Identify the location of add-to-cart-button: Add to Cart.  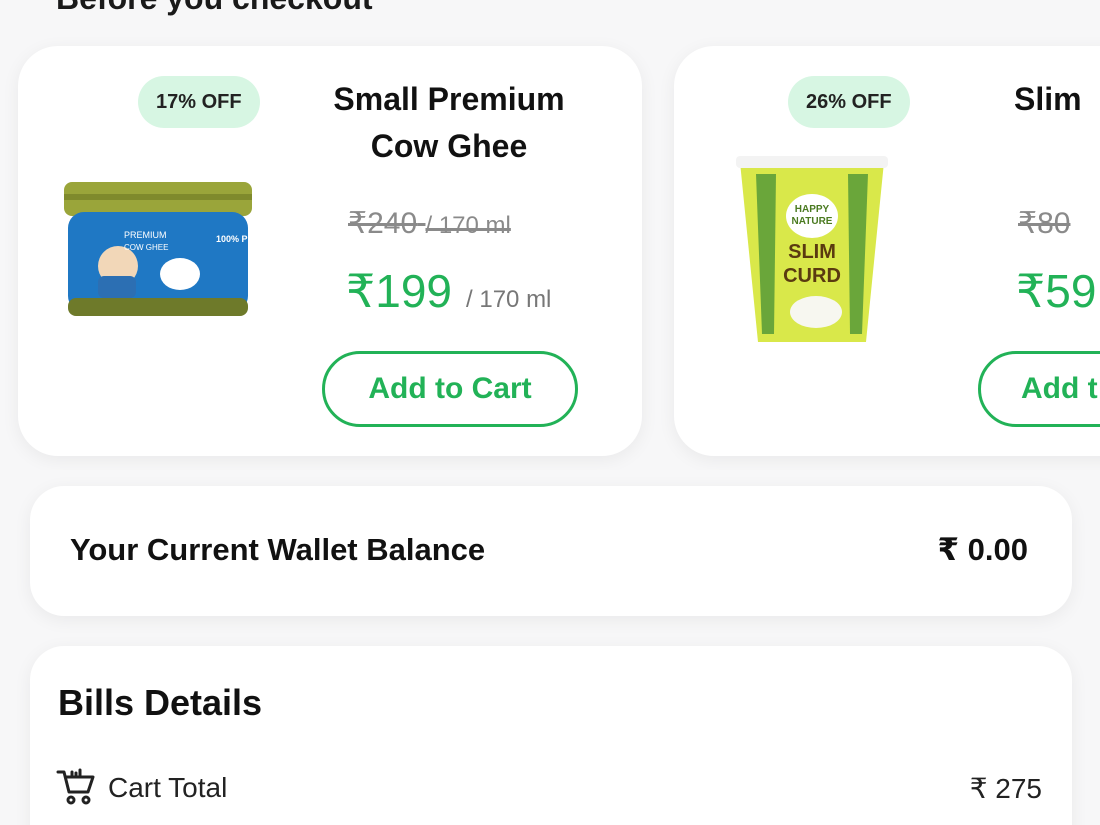
(450, 389).